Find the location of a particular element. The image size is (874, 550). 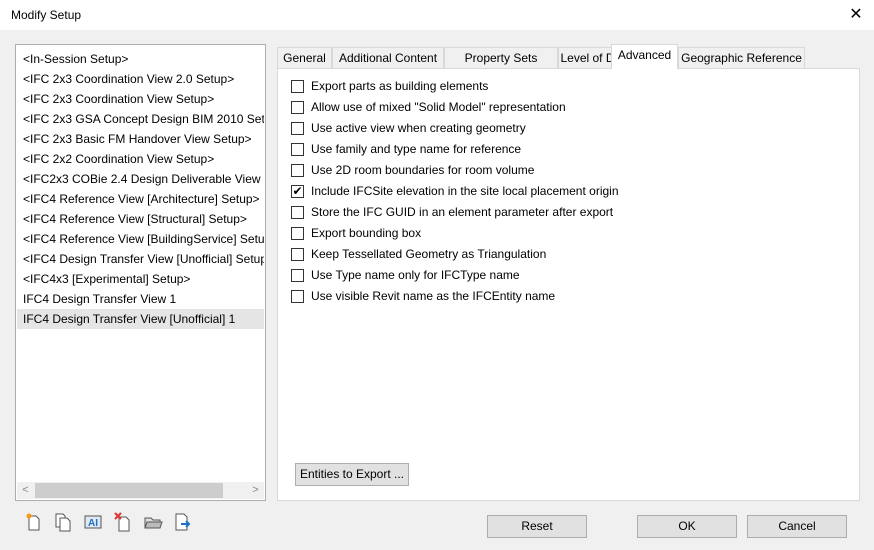

horizontal-scrollbar: < > is located at coordinates (140, 490).